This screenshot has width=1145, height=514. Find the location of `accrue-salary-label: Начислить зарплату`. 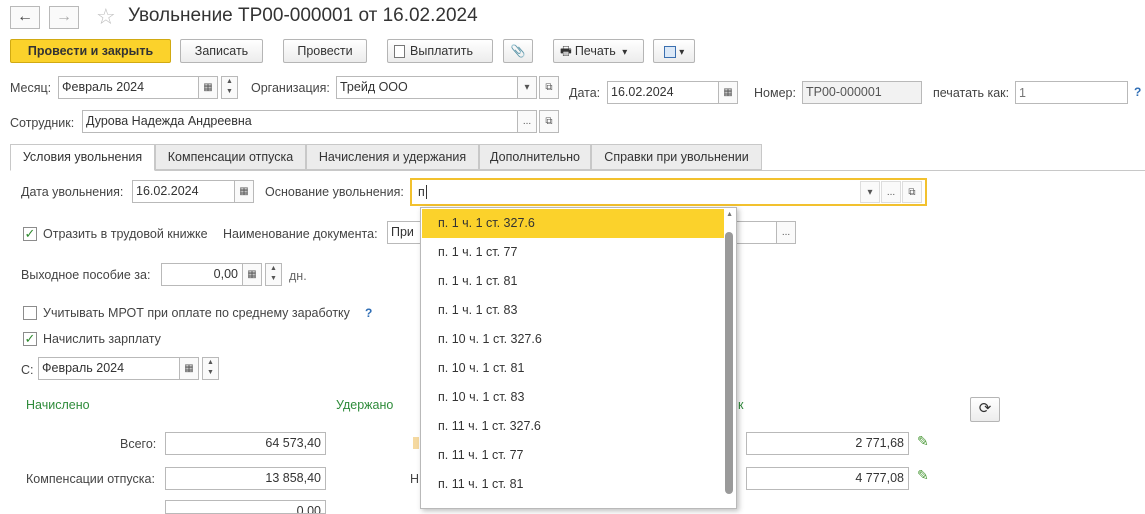

accrue-salary-label: Начислить зарплату is located at coordinates (102, 339).